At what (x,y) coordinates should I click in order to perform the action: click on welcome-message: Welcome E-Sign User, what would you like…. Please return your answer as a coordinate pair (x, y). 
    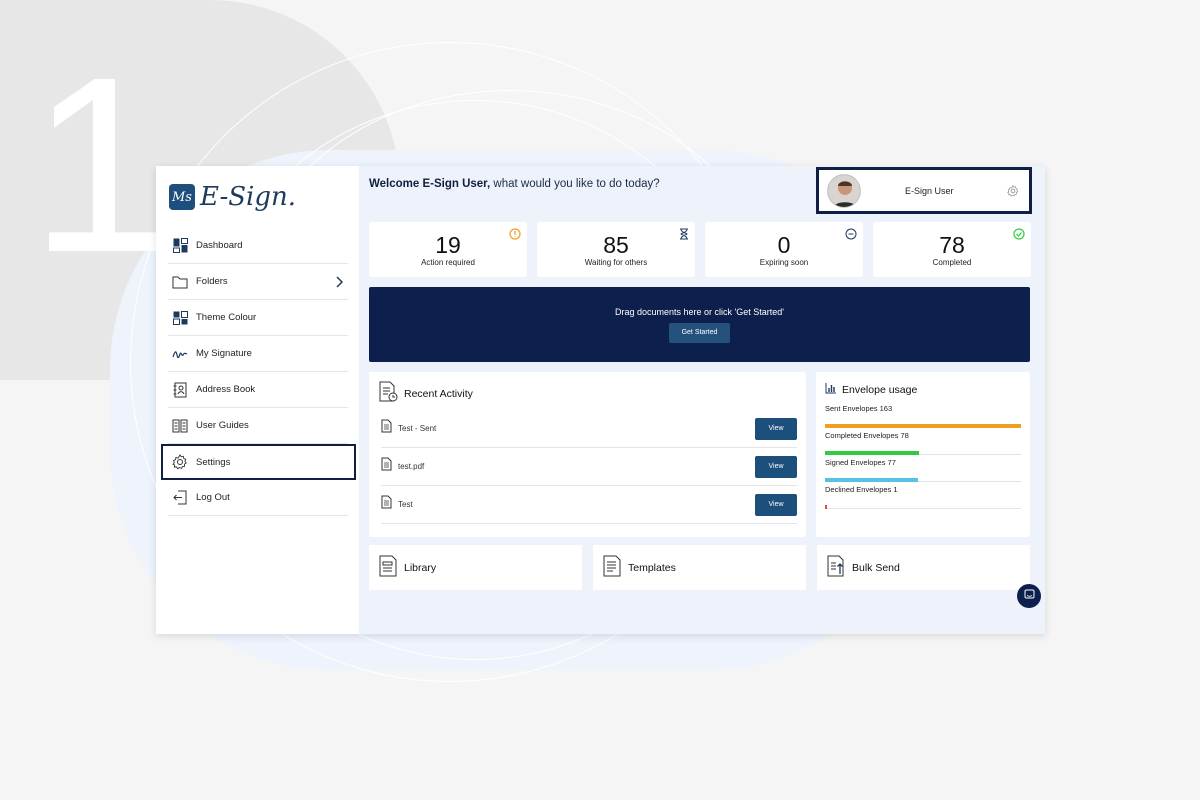
    Looking at the image, I should click on (514, 184).